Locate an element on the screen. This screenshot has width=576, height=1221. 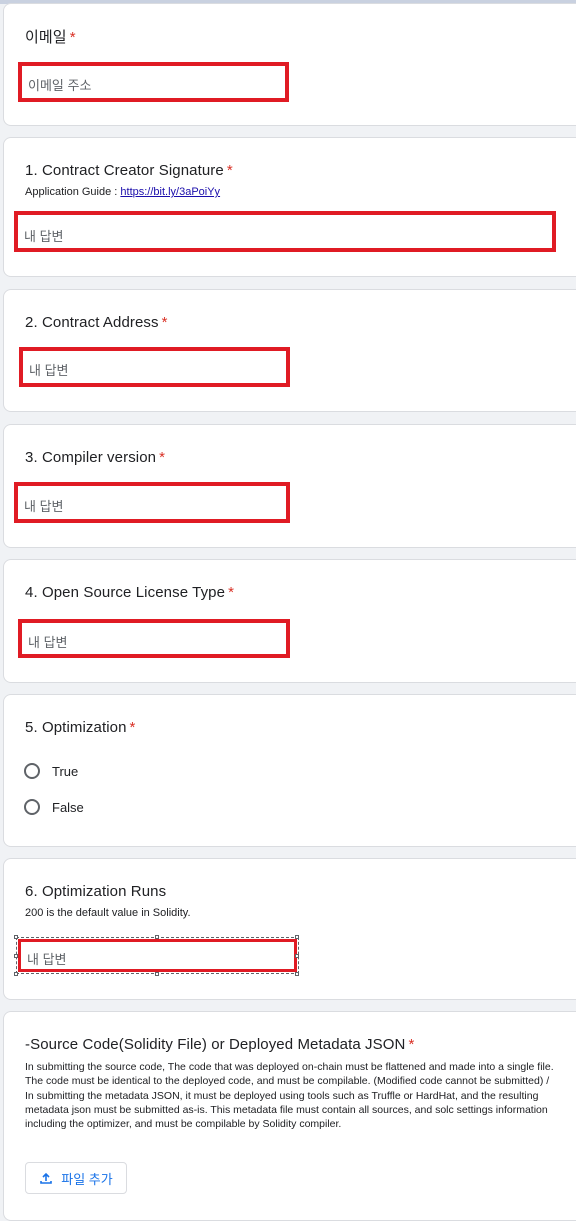
answer-input-4: 내 답변 is located at coordinates (154, 638).